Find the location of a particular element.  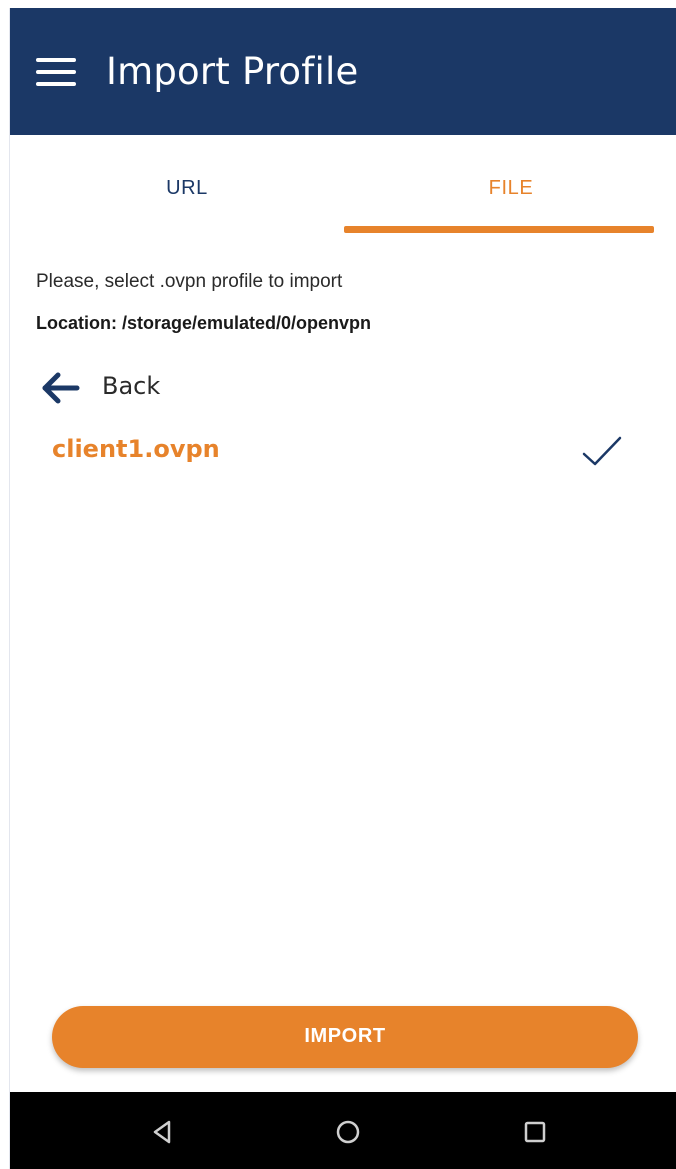

page-title: Import Profile is located at coordinates (232, 71).